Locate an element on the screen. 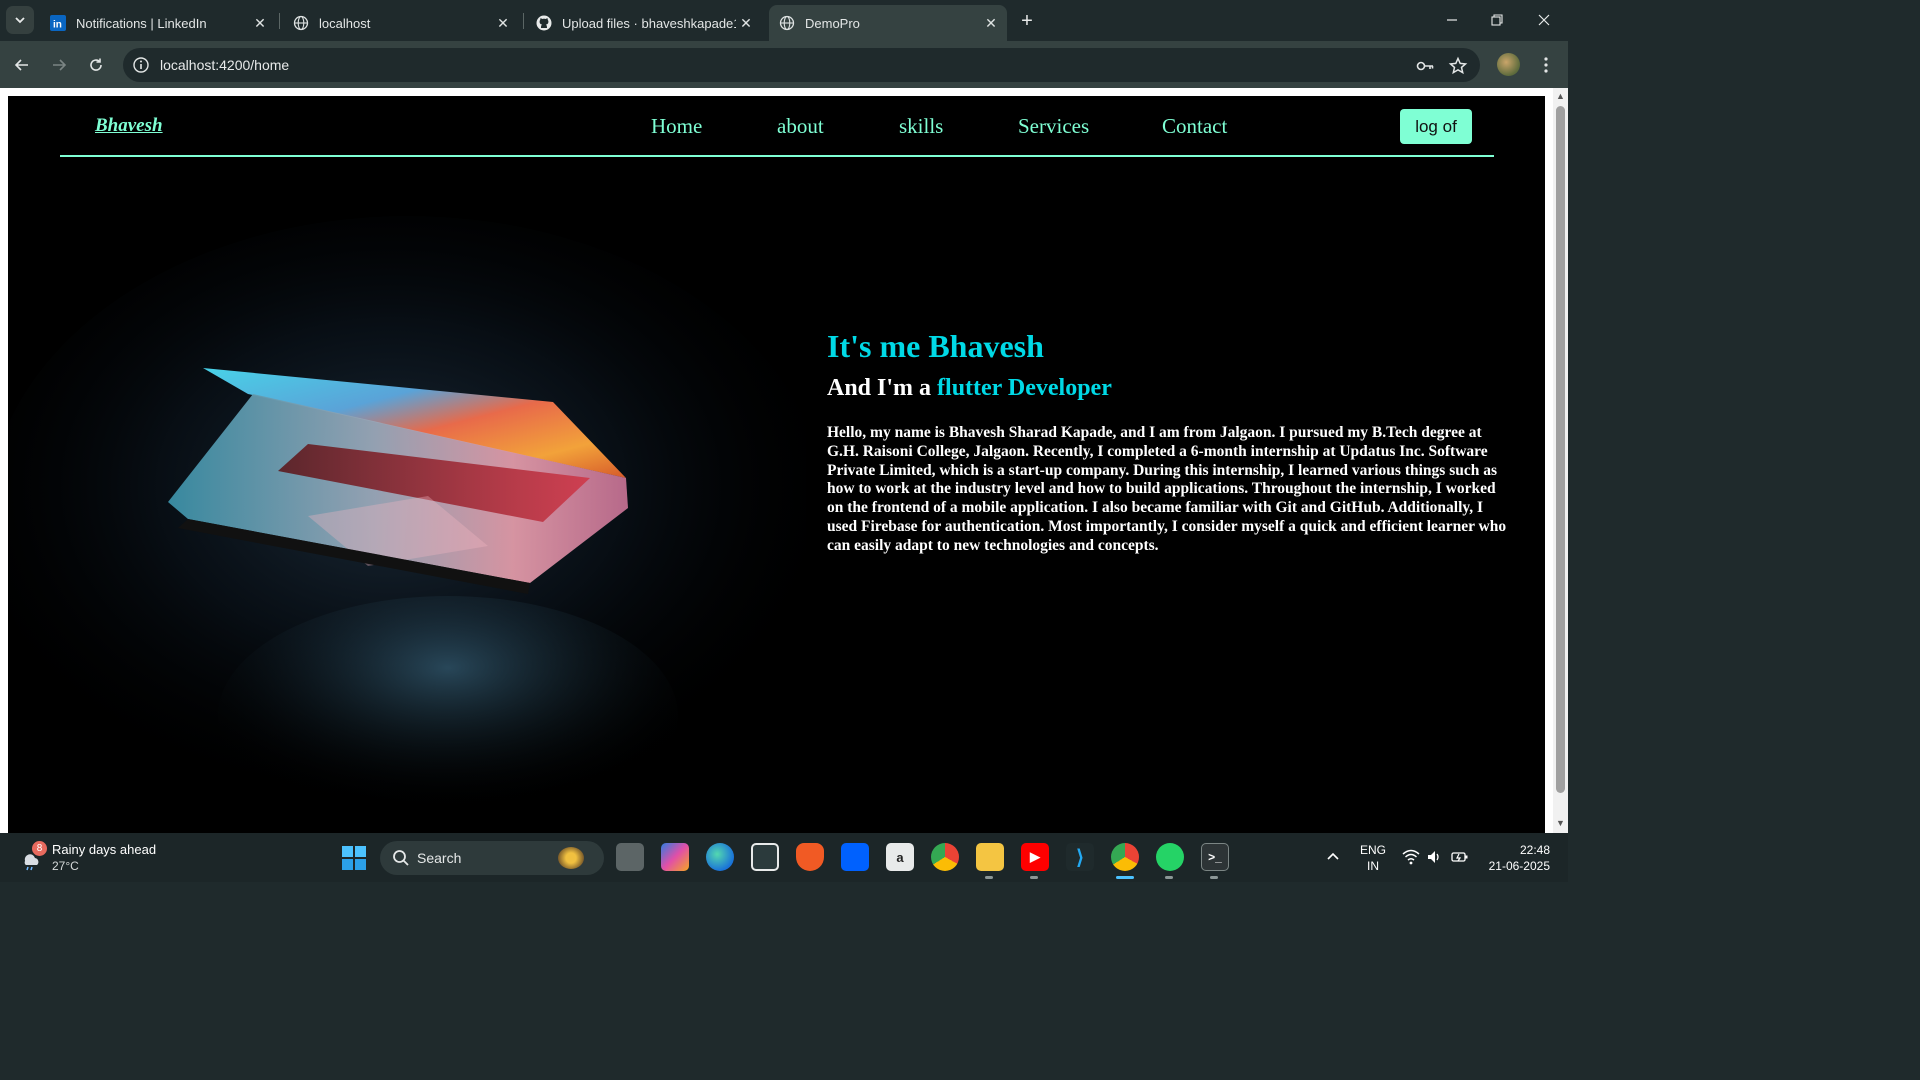 The image size is (1920, 1080). amazon-icon: a is located at coordinates (900, 857).